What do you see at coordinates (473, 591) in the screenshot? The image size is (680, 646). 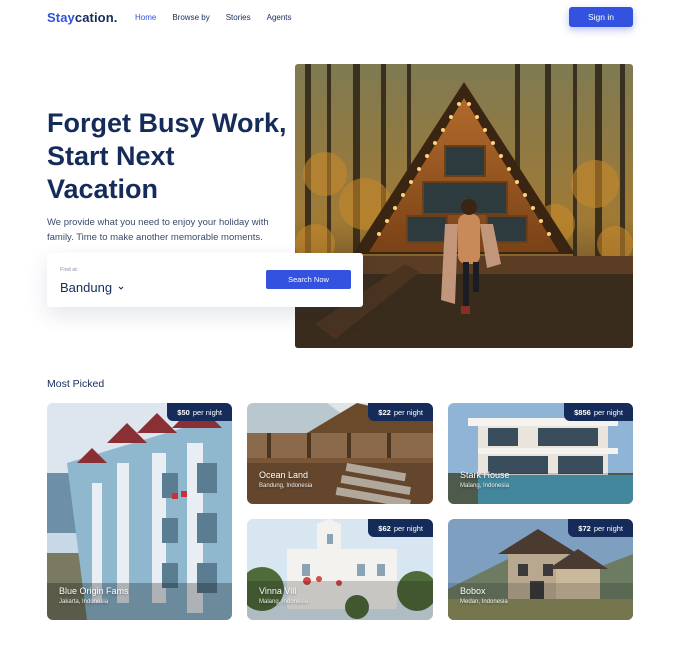 I see `property-name: Bobox` at bounding box center [473, 591].